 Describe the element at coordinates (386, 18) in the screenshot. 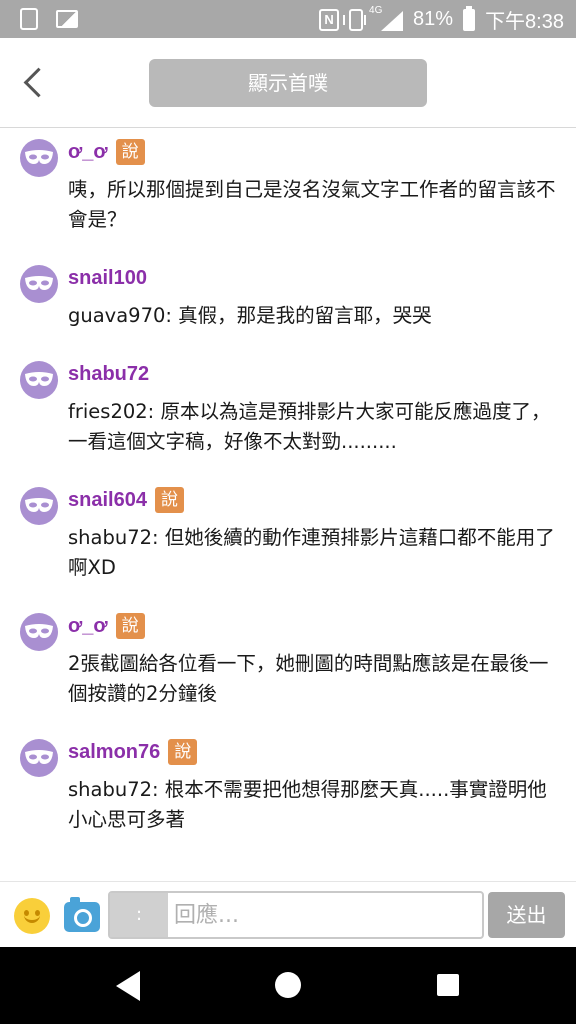

I see `signal-icon: 4G` at that location.